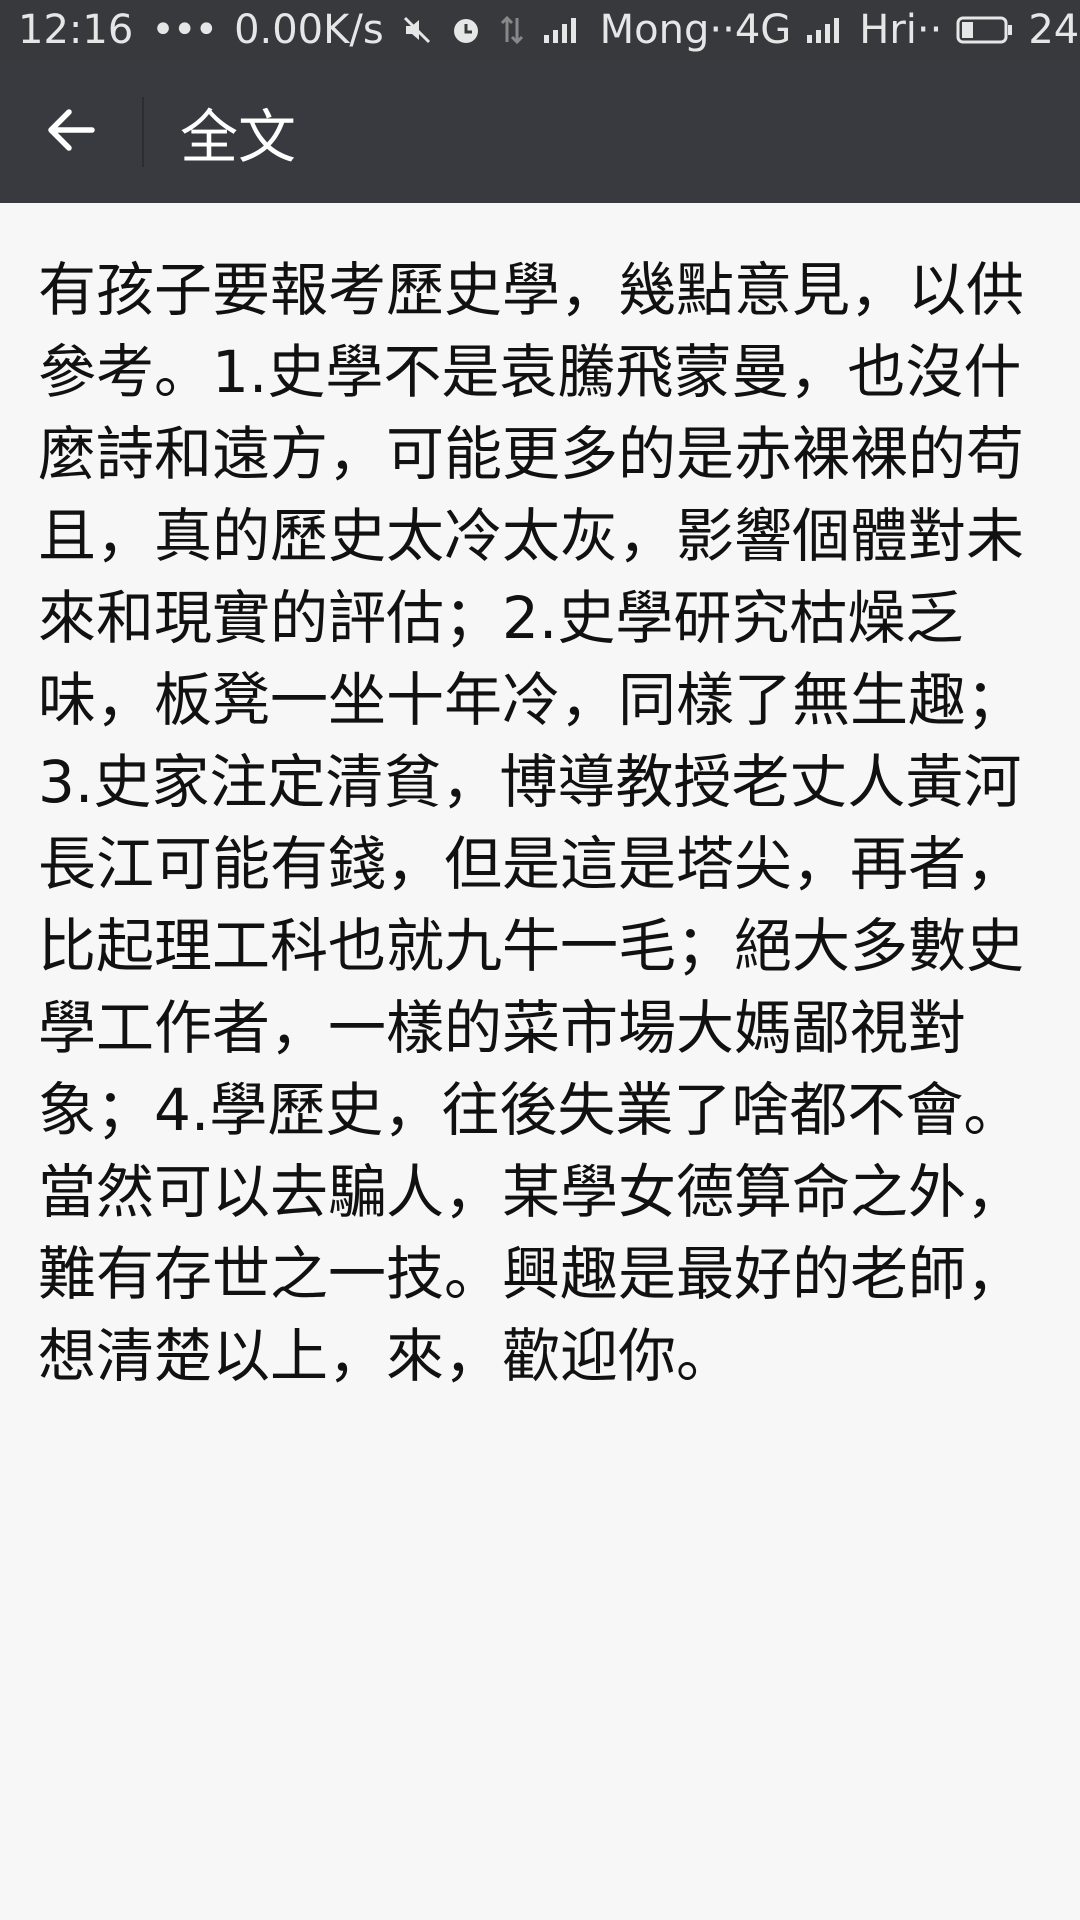 The width and height of the screenshot is (1080, 1920). Describe the element at coordinates (512, 30) in the screenshot. I see `data-arrows-icon` at that location.